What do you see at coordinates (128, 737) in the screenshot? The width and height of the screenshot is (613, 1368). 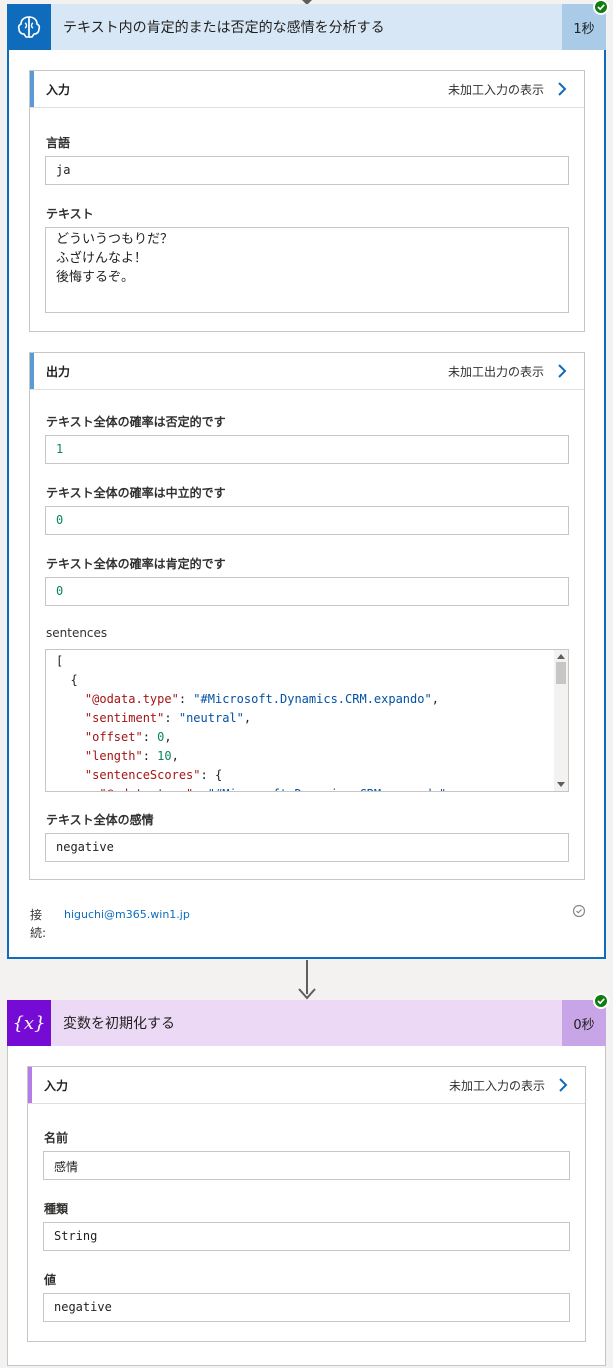 I see `code-line: "offset": 0,` at bounding box center [128, 737].